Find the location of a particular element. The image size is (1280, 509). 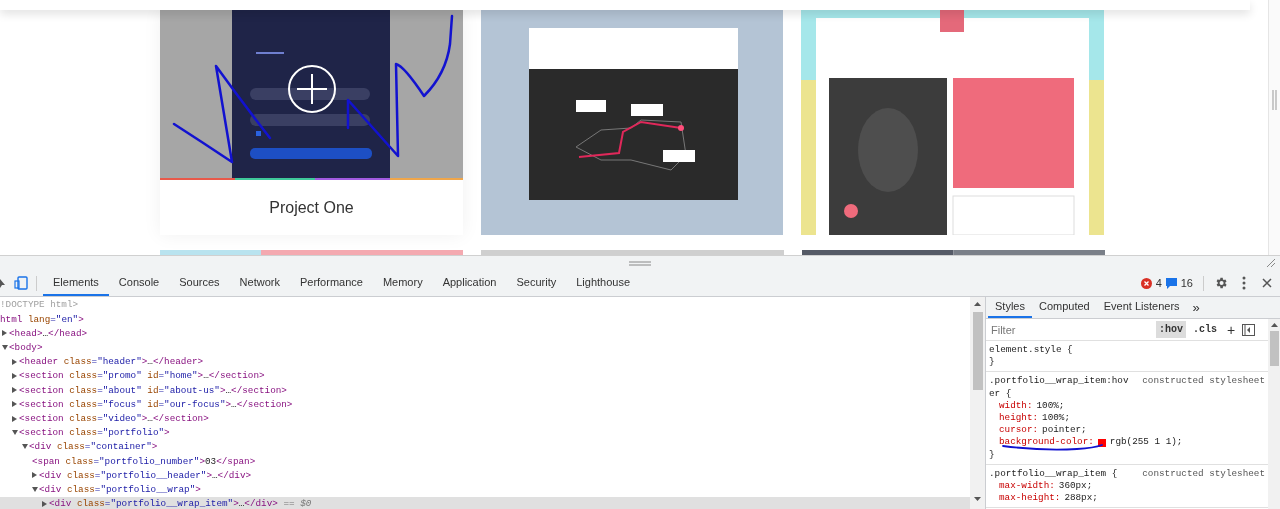

dom-node: <span class="portfolio_number">03</span> is located at coordinates (144, 461).